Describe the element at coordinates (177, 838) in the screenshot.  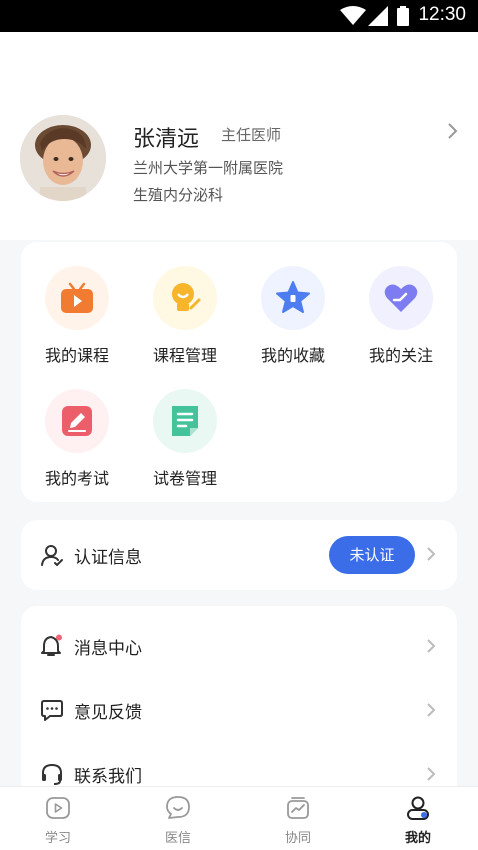
I see `tab-label: 医信` at that location.